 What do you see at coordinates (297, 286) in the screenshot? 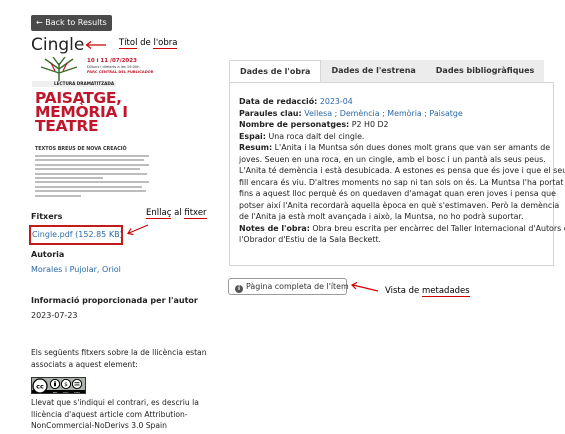
I see `full-record-label: Pàgina completa de l'ítem` at bounding box center [297, 286].